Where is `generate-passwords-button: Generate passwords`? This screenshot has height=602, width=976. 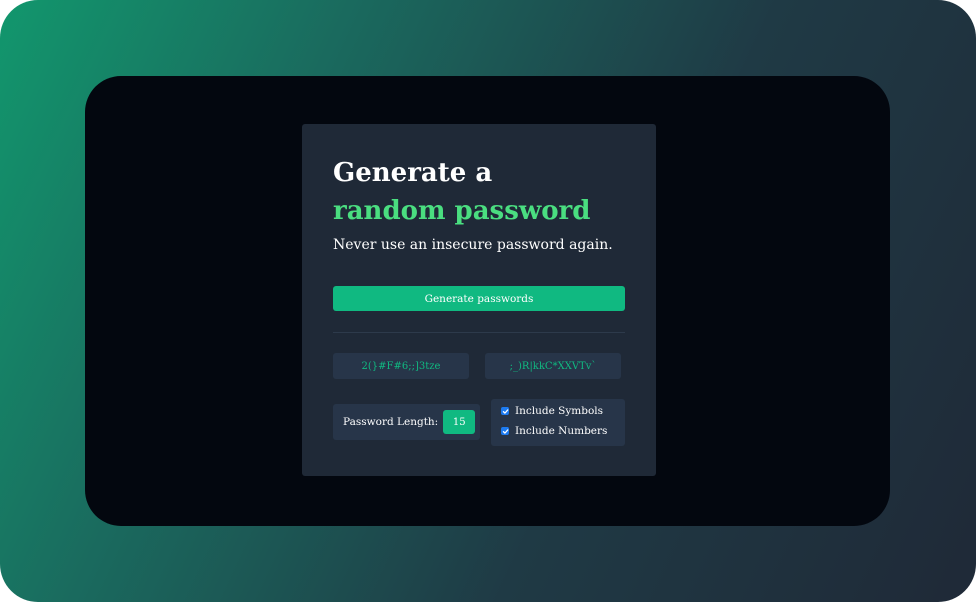
generate-passwords-button: Generate passwords is located at coordinates (479, 298).